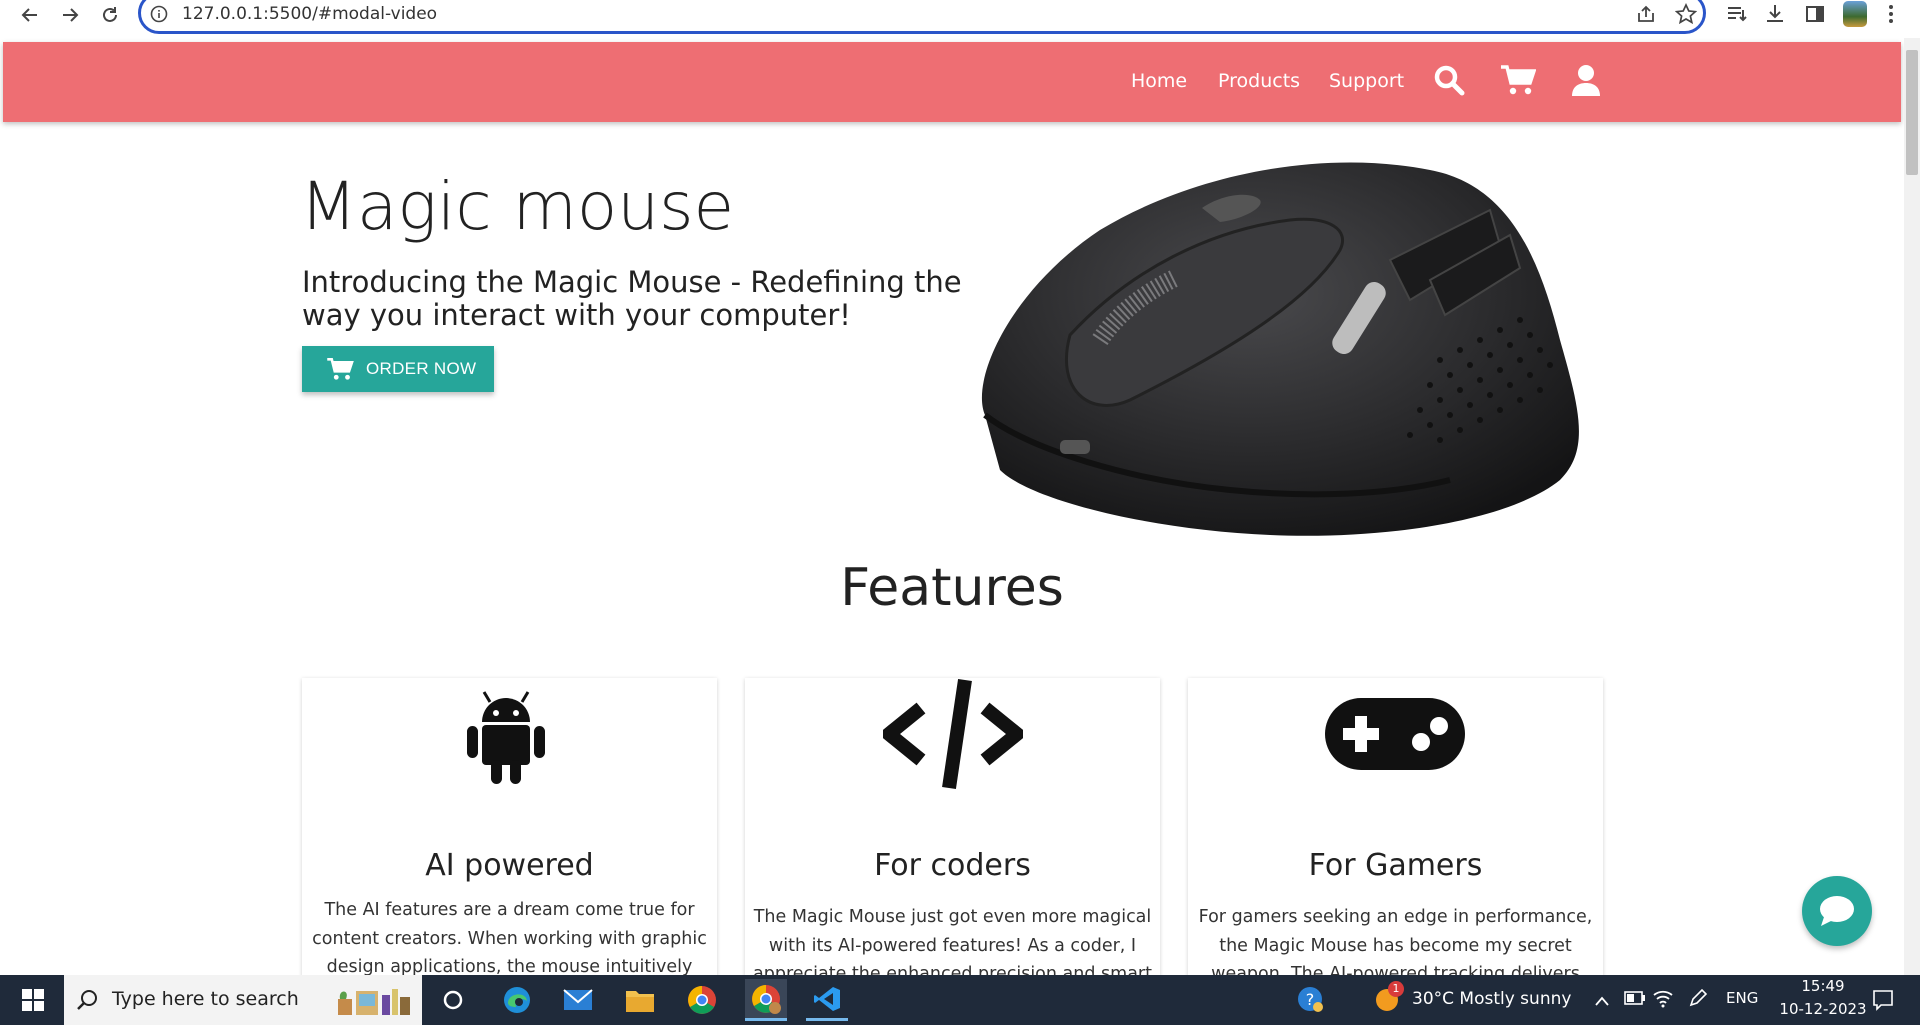 The height and width of the screenshot is (1025, 1920). What do you see at coordinates (1602, 1001) in the screenshot?
I see `chevron-up-icon` at bounding box center [1602, 1001].